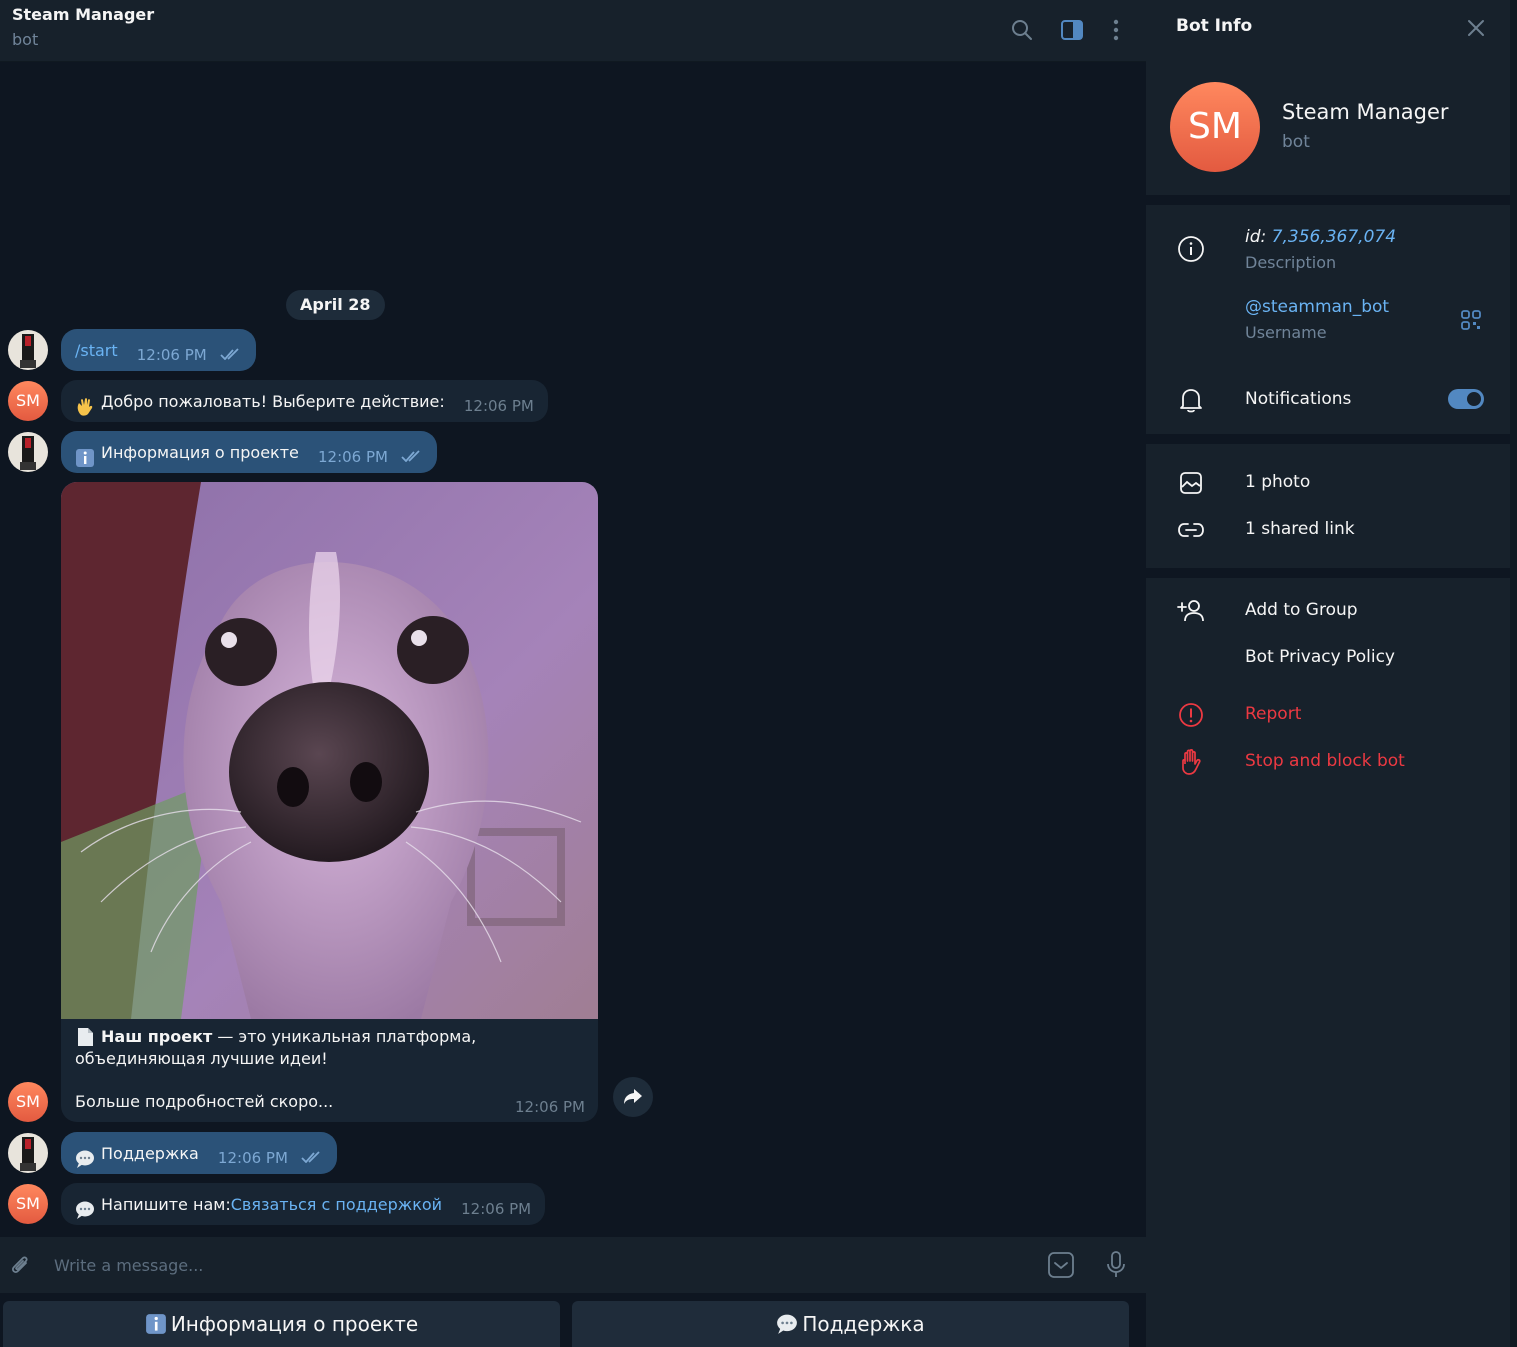 The image size is (1517, 1347). I want to click on keyboard-button-label: Информация о проекте, so click(294, 1324).